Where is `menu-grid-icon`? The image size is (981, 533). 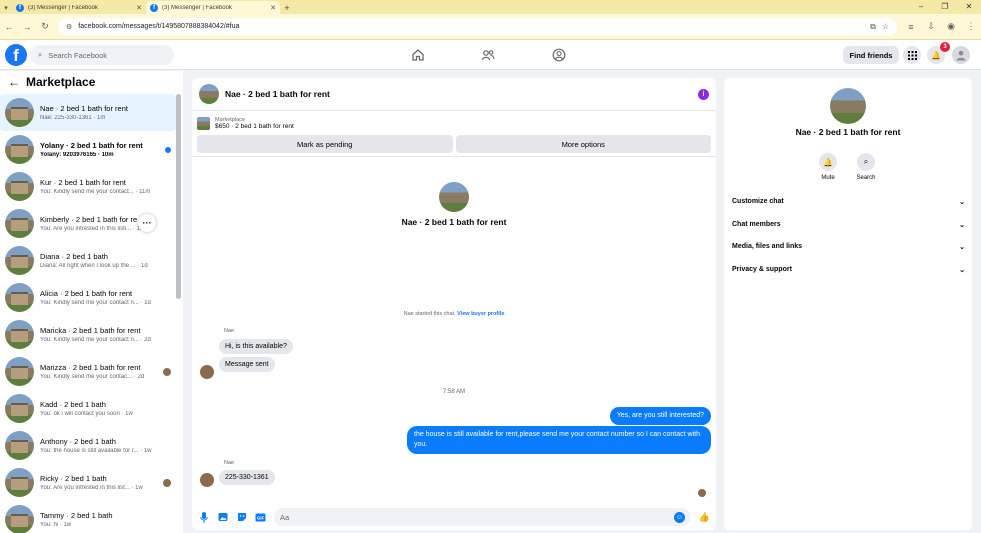 menu-grid-icon is located at coordinates (912, 55).